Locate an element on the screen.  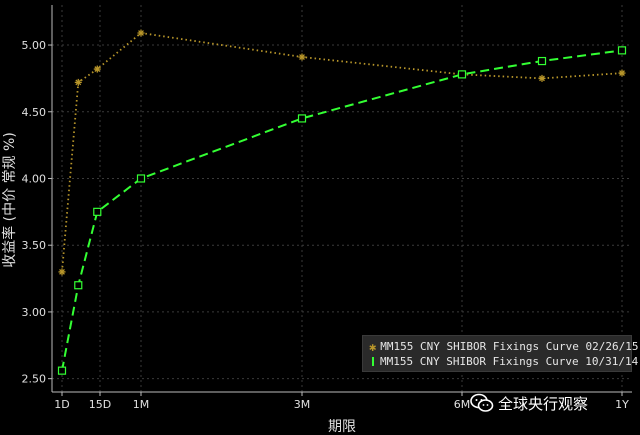
x-tick-label: 15D is located at coordinates (100, 404).